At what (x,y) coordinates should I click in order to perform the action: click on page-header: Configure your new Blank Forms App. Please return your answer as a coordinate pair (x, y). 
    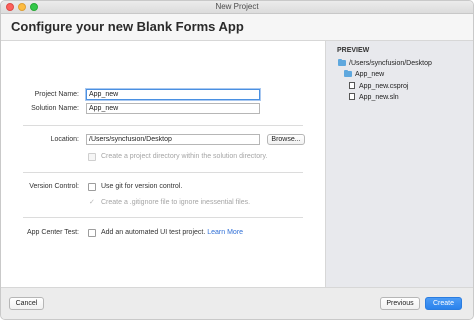
    Looking at the image, I should click on (237, 27).